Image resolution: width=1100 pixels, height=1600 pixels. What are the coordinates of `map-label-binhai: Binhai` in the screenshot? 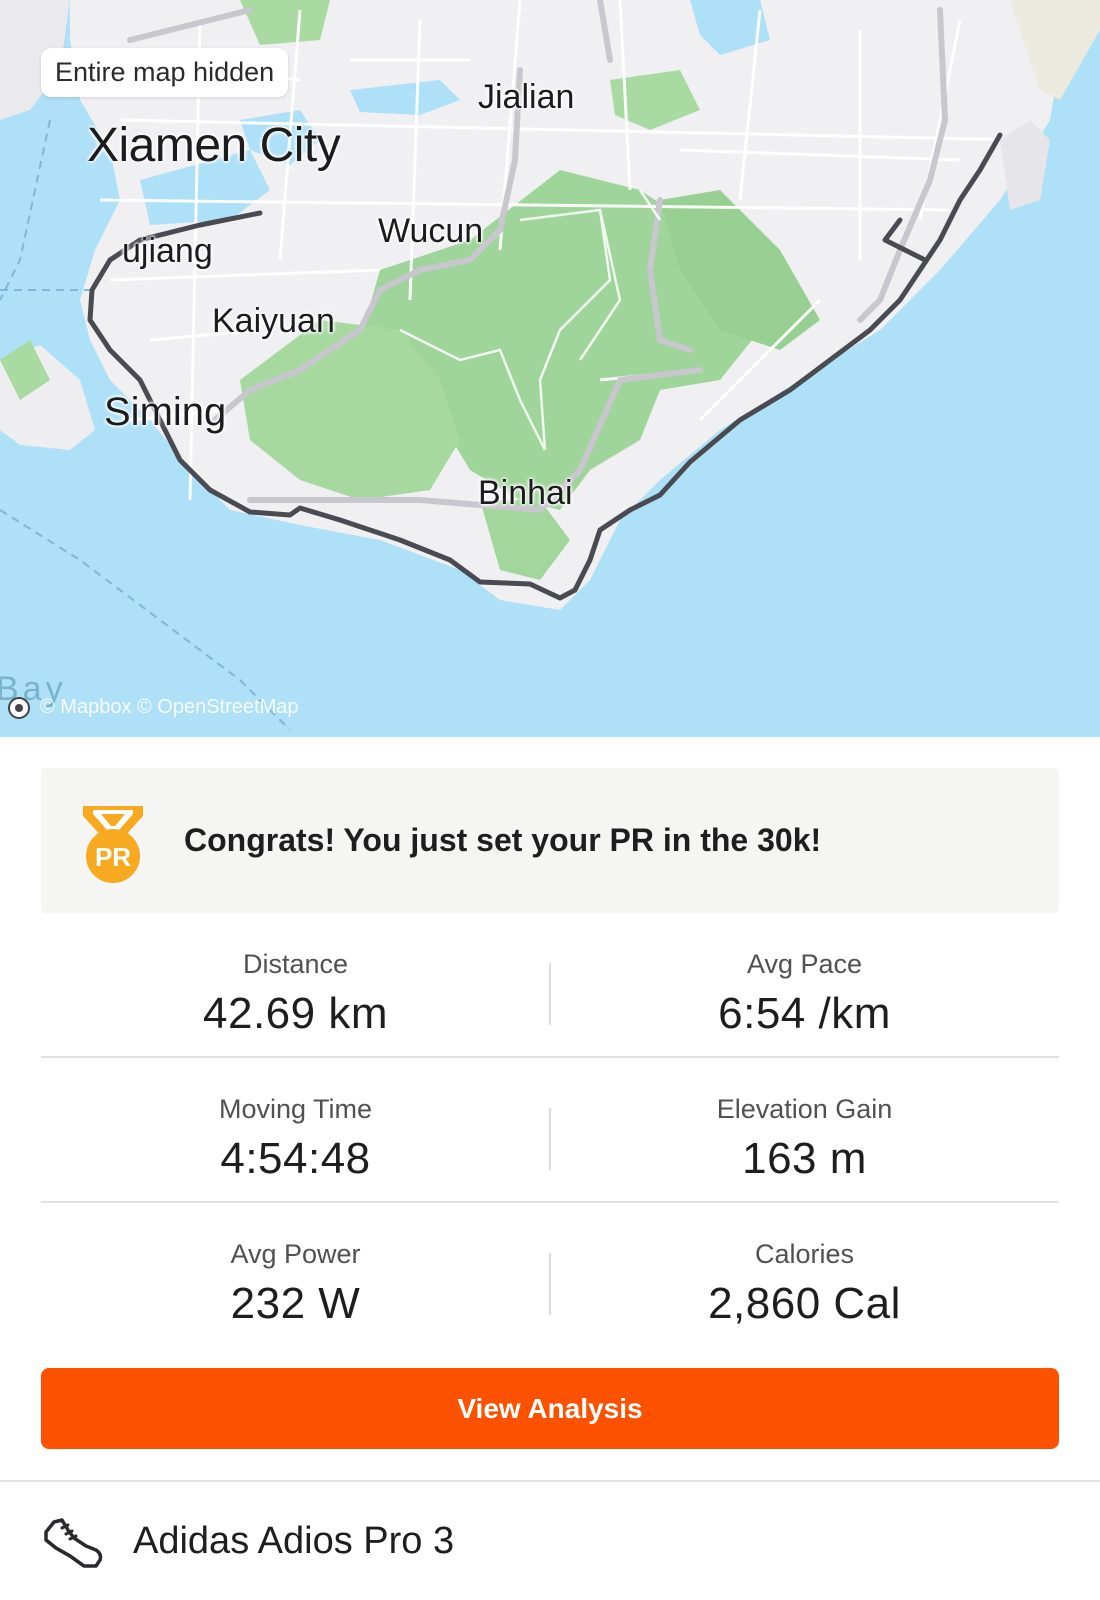 It's located at (525, 493).